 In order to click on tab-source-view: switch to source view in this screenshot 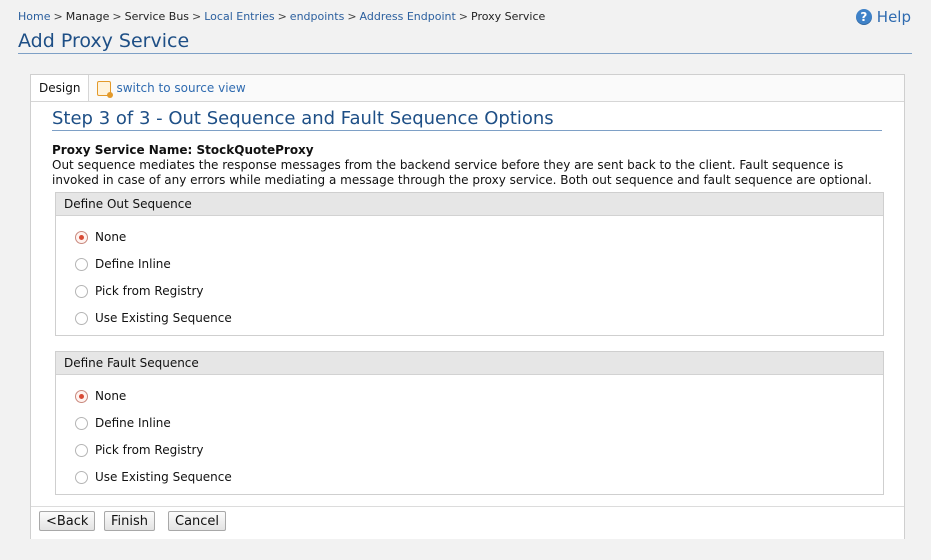, I will do `click(171, 89)`.